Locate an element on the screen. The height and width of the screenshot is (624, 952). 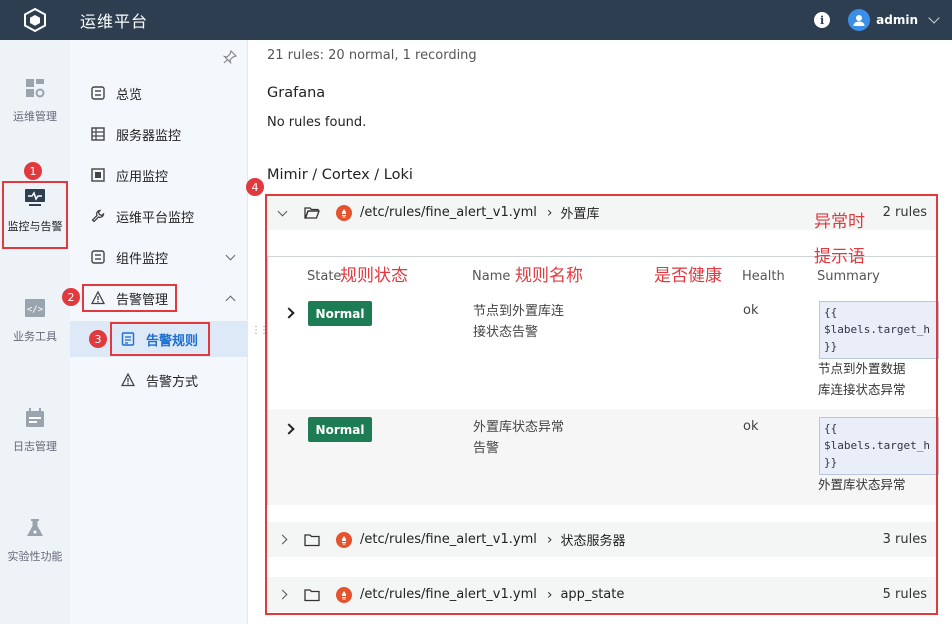
nav-item-server: 服务器监控 is located at coordinates (159, 134).